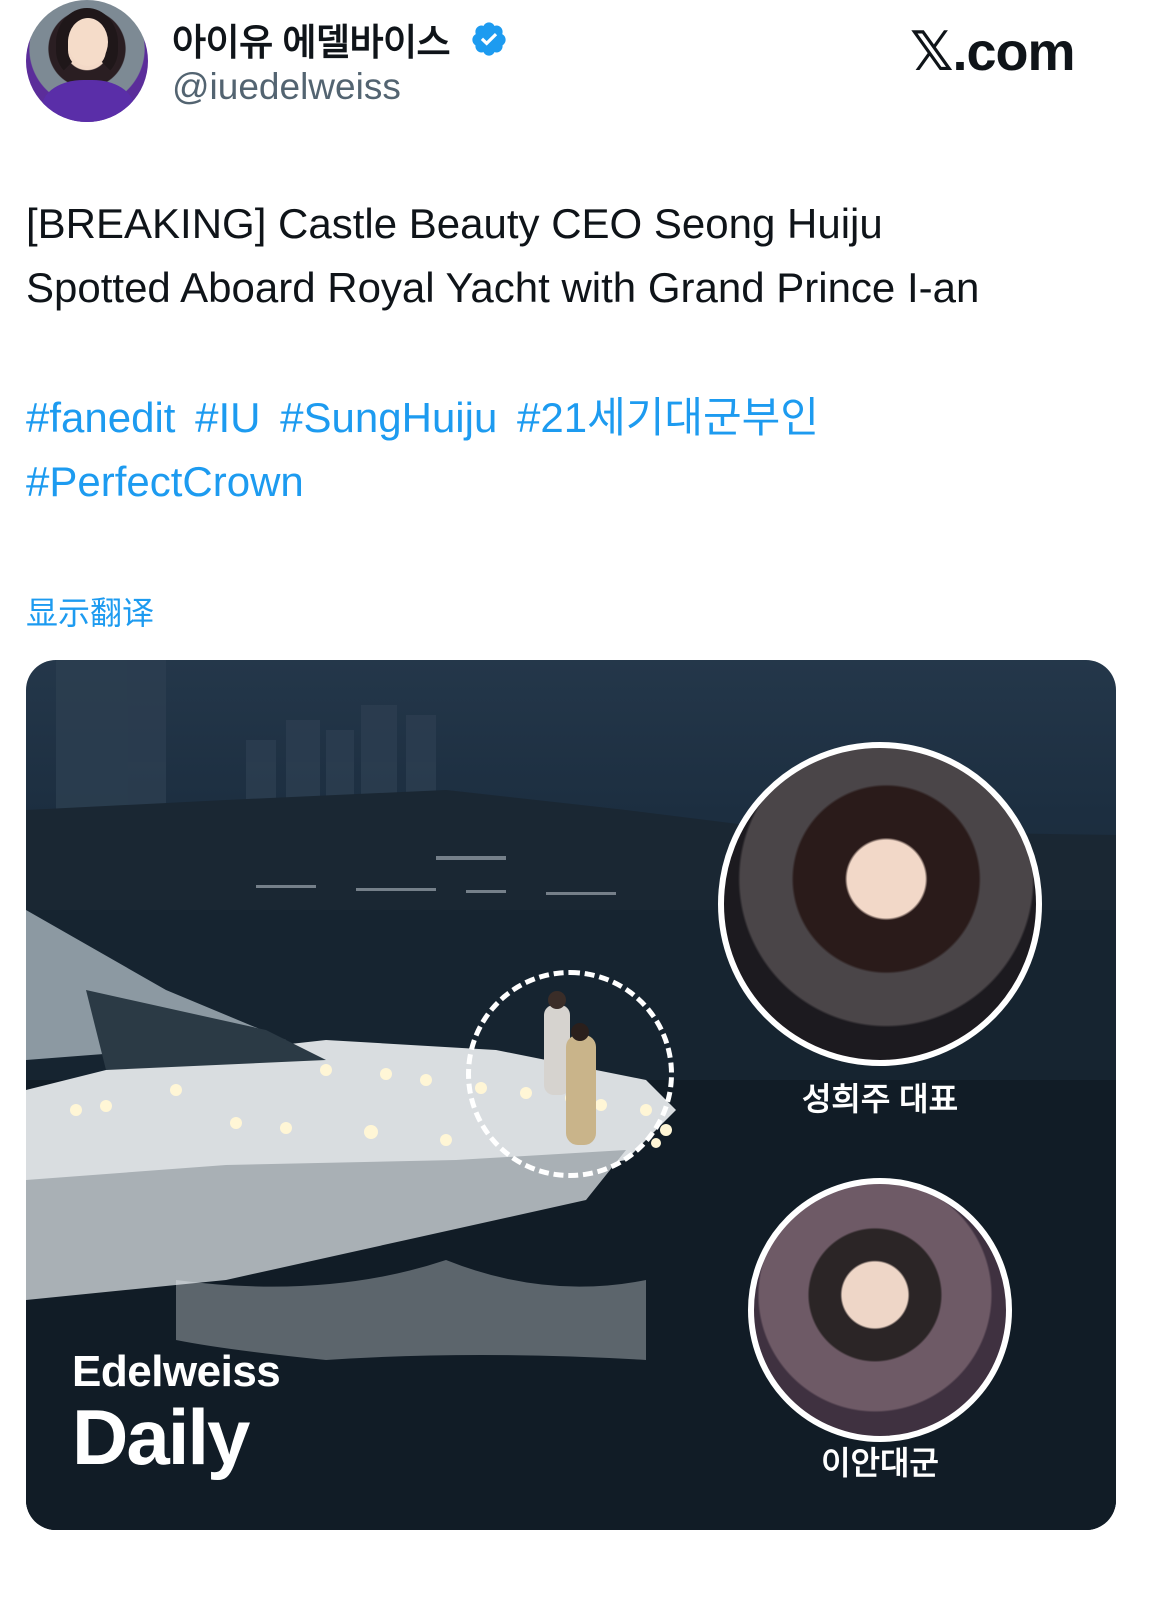 Image resolution: width=1170 pixels, height=1607 pixels. I want to click on x-logo: 𝕏.com, so click(993, 52).